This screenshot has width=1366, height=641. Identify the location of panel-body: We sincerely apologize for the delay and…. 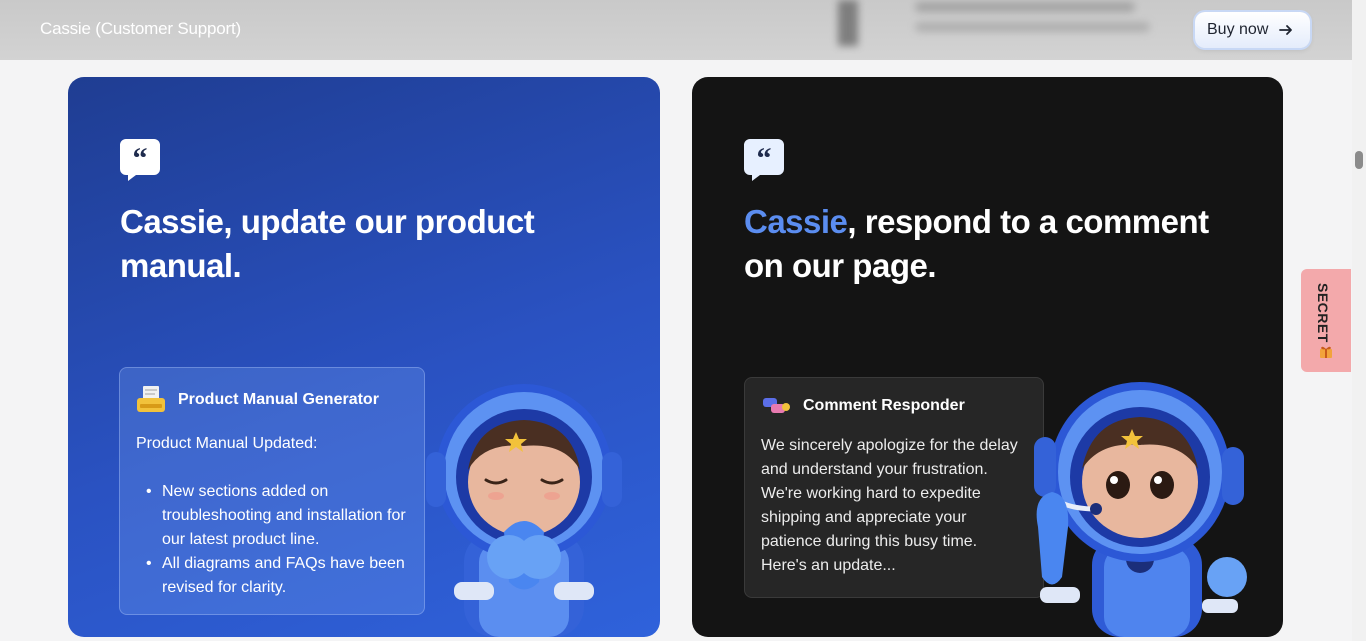
(889, 505).